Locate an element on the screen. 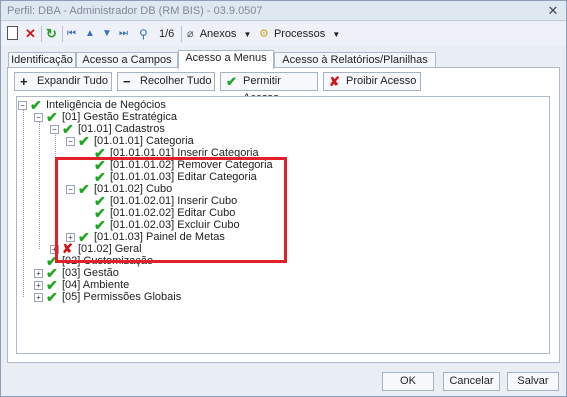 The width and height of the screenshot is (567, 397). tab-identificacao: Identificação is located at coordinates (42, 60).